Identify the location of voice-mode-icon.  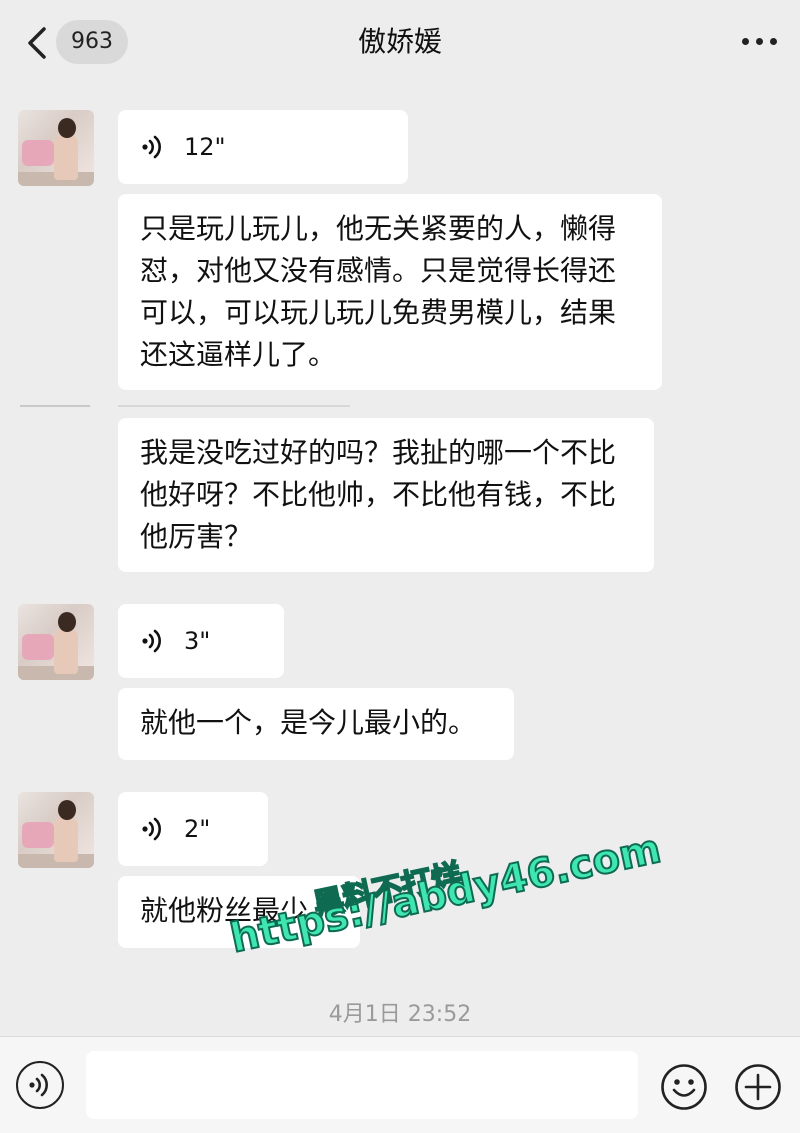
(40, 1085).